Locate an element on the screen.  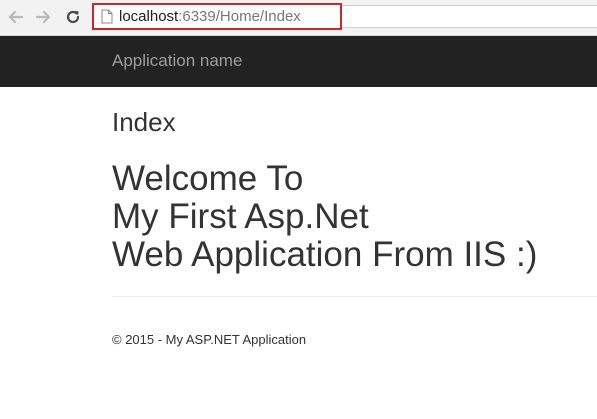
back-arrow-icon is located at coordinates (16, 17).